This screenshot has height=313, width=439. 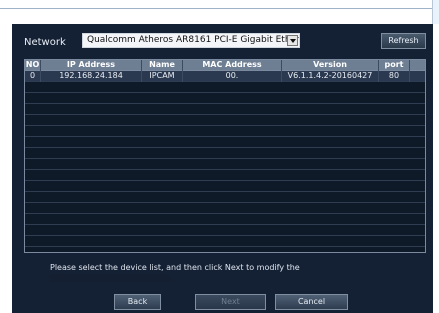 What do you see at coordinates (311, 302) in the screenshot?
I see `cancel-button: Cancel` at bounding box center [311, 302].